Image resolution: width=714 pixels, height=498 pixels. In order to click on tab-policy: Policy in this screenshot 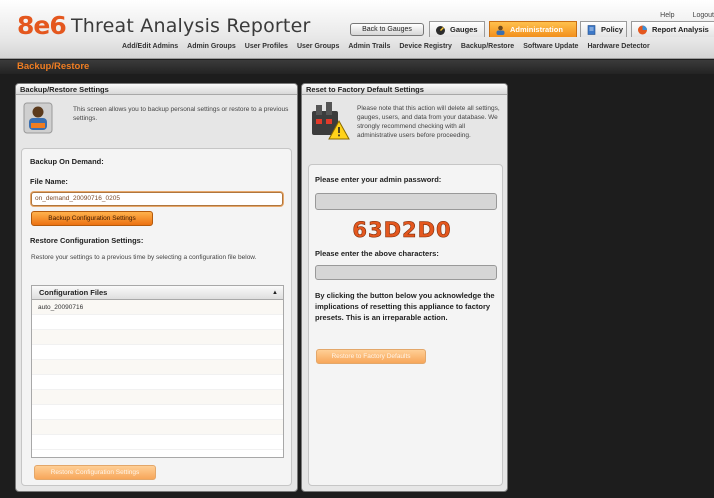, I will do `click(603, 29)`.